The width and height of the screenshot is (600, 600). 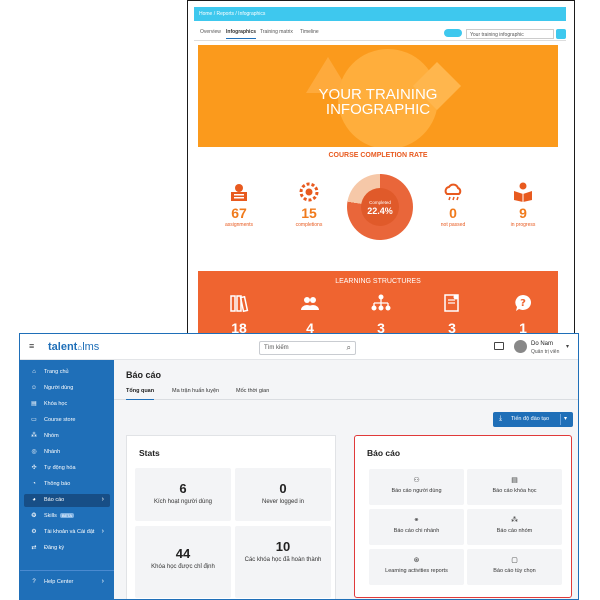 What do you see at coordinates (276, 348) in the screenshot?
I see `search-placeholder: Tìm kiếm` at bounding box center [276, 348].